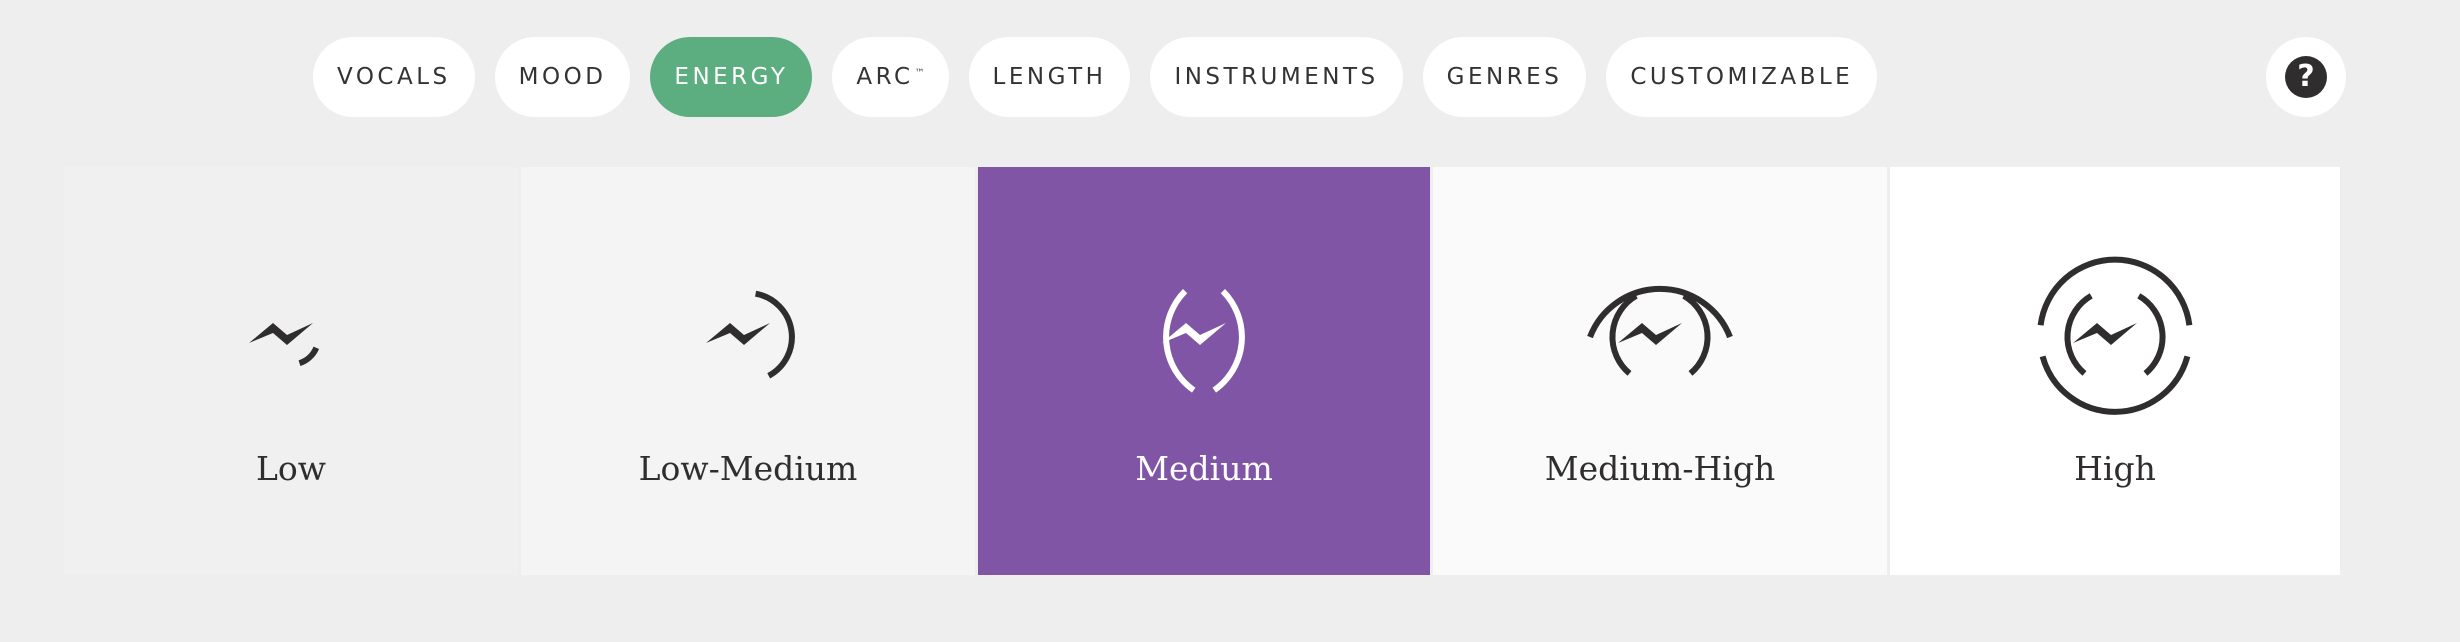 The width and height of the screenshot is (2460, 642). I want to click on energy-option-high: High, so click(2115, 371).